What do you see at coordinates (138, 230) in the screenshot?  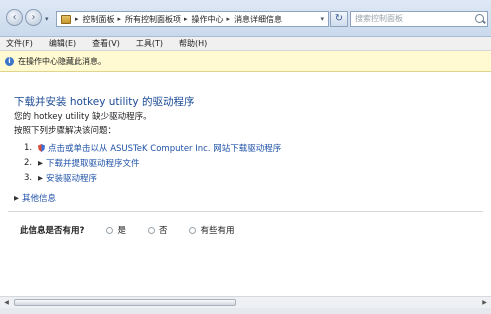 I see `feedback-row: 此信息是否有用? 是 否 有些有用` at bounding box center [138, 230].